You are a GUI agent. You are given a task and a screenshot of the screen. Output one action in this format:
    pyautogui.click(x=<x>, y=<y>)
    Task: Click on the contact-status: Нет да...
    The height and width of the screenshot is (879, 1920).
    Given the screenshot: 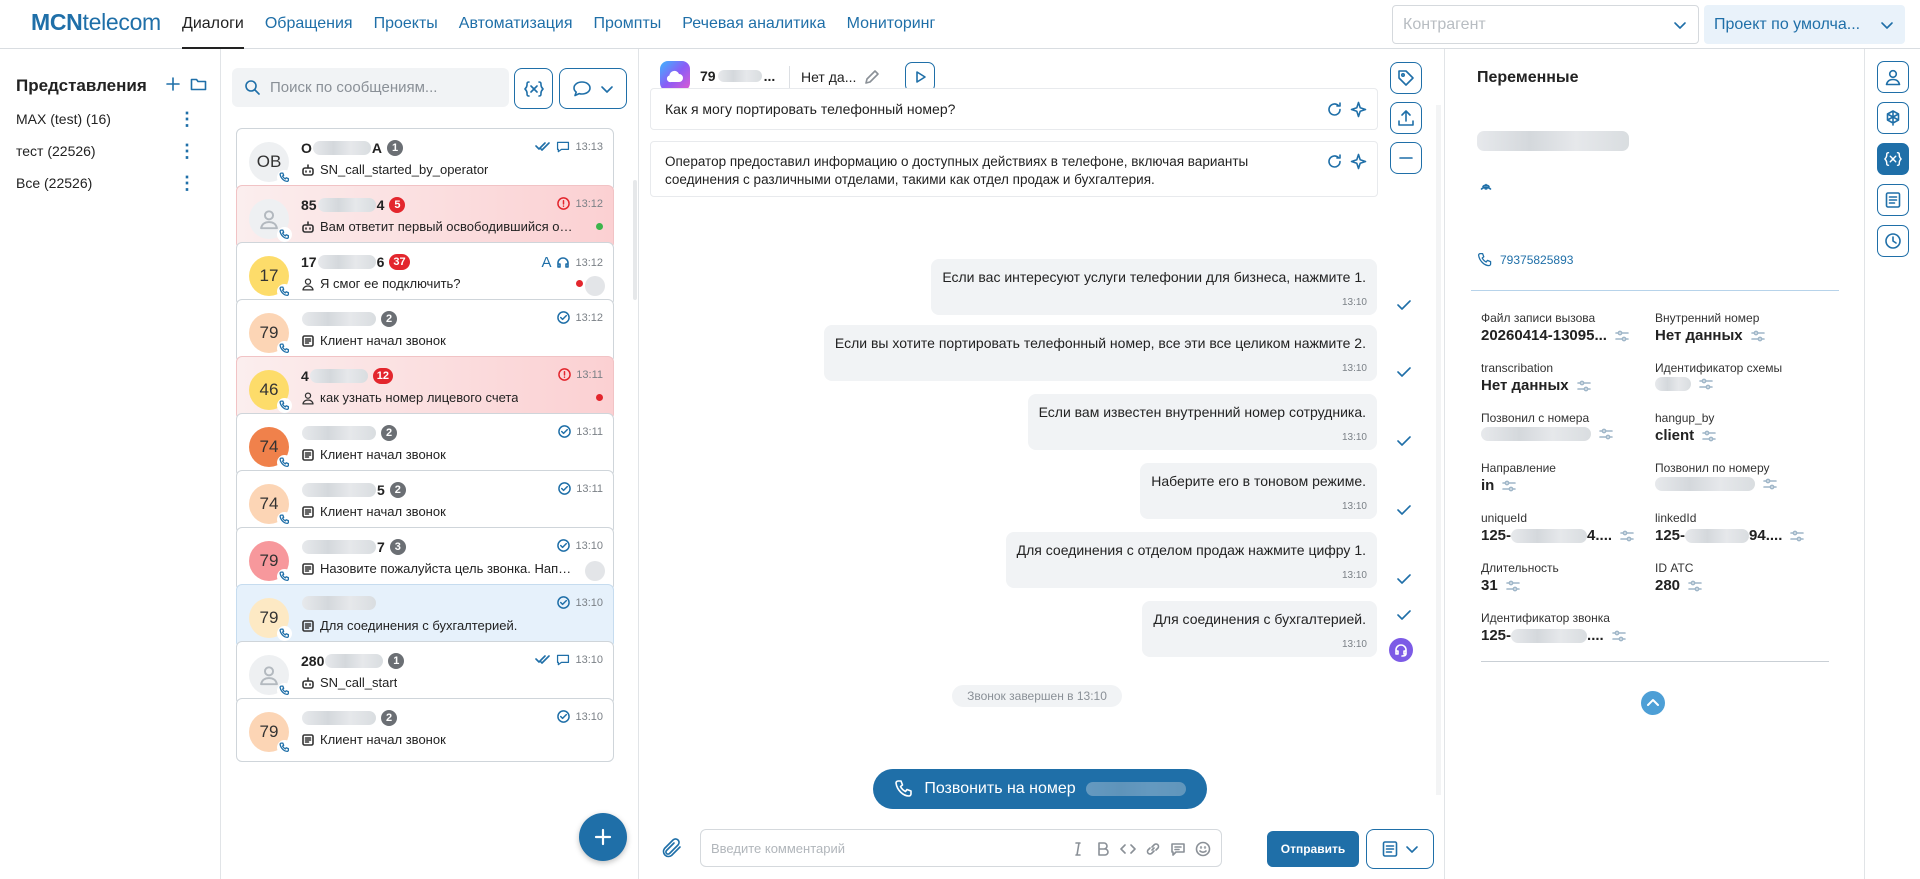 What is the action you would take?
    pyautogui.click(x=829, y=77)
    